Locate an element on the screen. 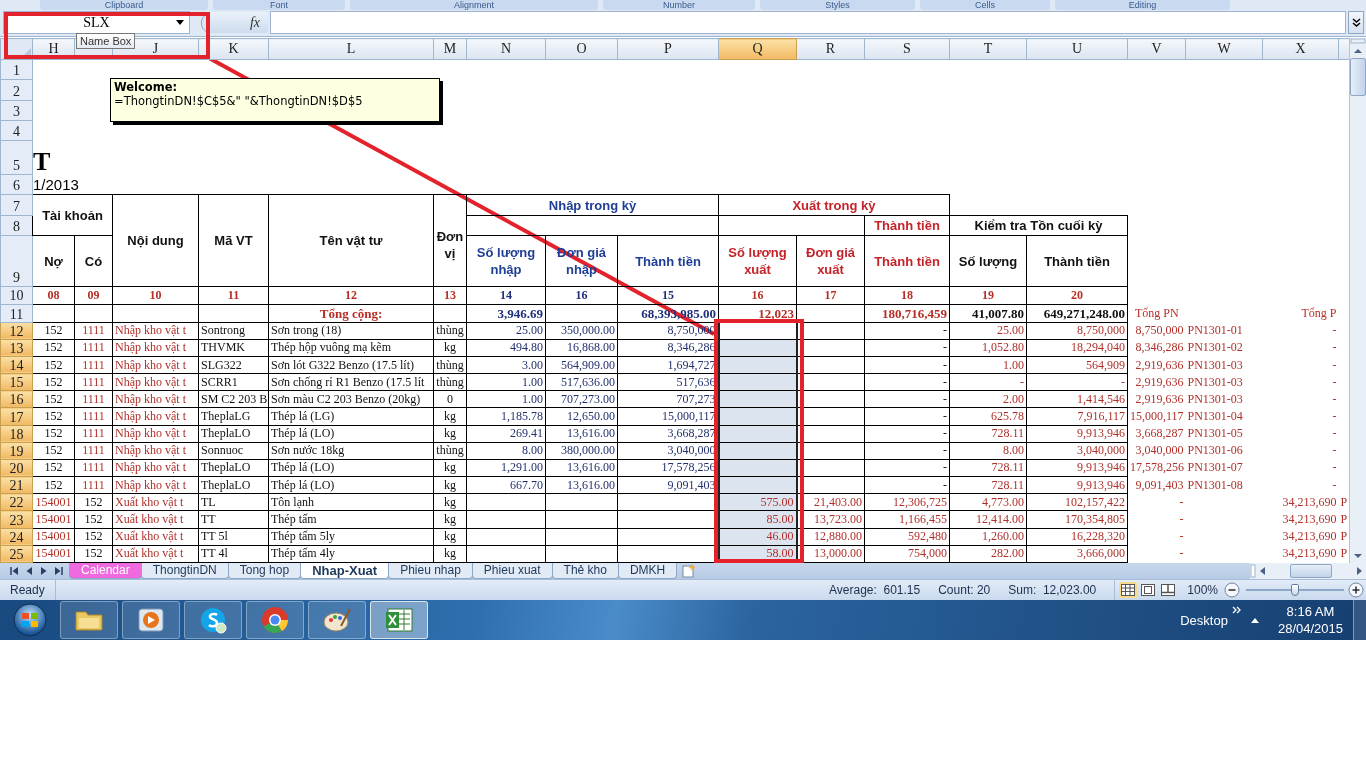 The image size is (1366, 768). ribbon-group-label: Styles is located at coordinates (837, 5).